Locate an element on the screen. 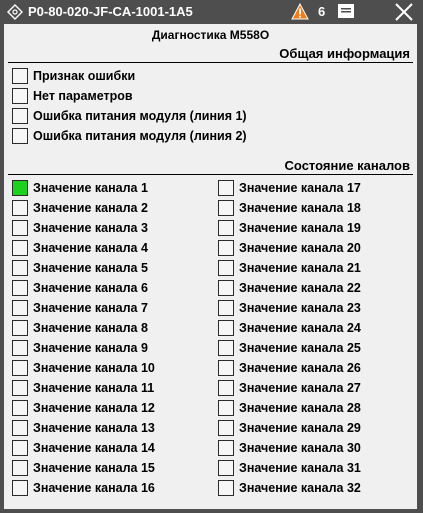  checkbox-label: Значение канала 26 is located at coordinates (300, 368).